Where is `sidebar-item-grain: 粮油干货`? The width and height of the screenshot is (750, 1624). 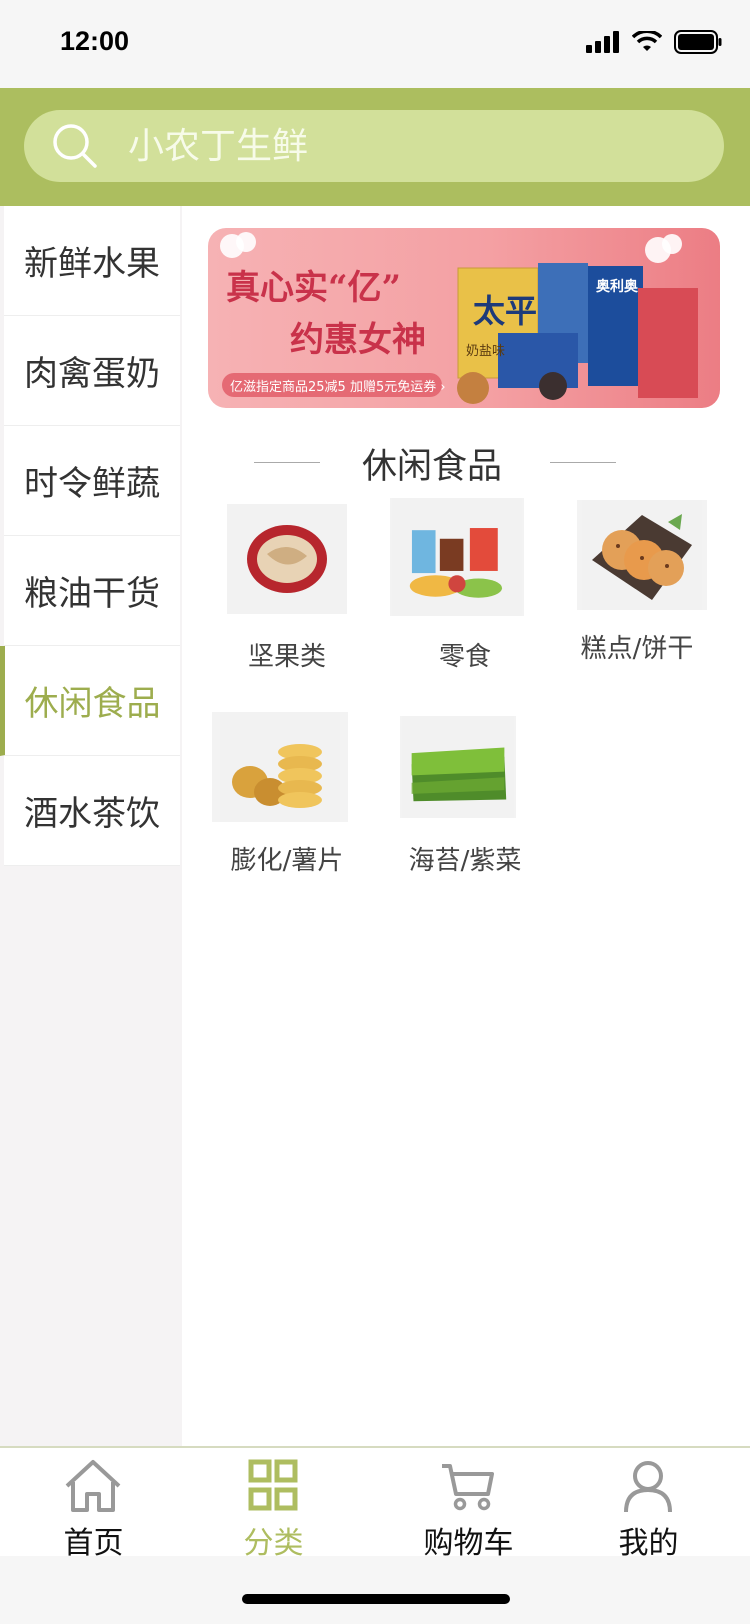 sidebar-item-grain: 粮油干货 is located at coordinates (92, 591).